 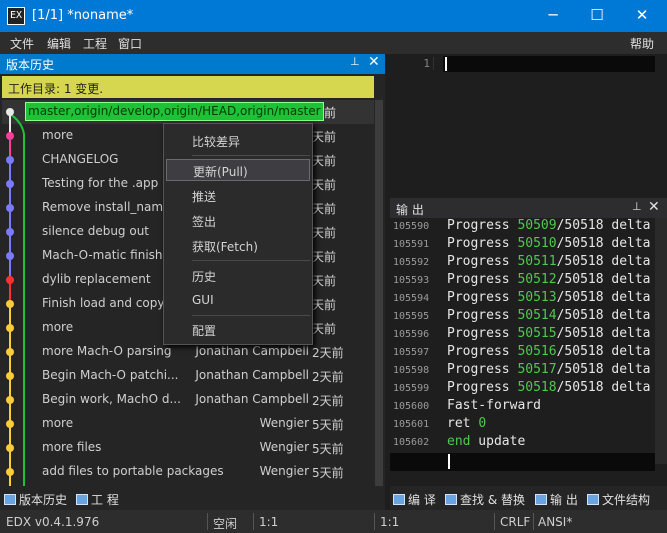 I want to click on history-panel-header: 版本历史 ⊥ ✕, so click(x=192, y=64).